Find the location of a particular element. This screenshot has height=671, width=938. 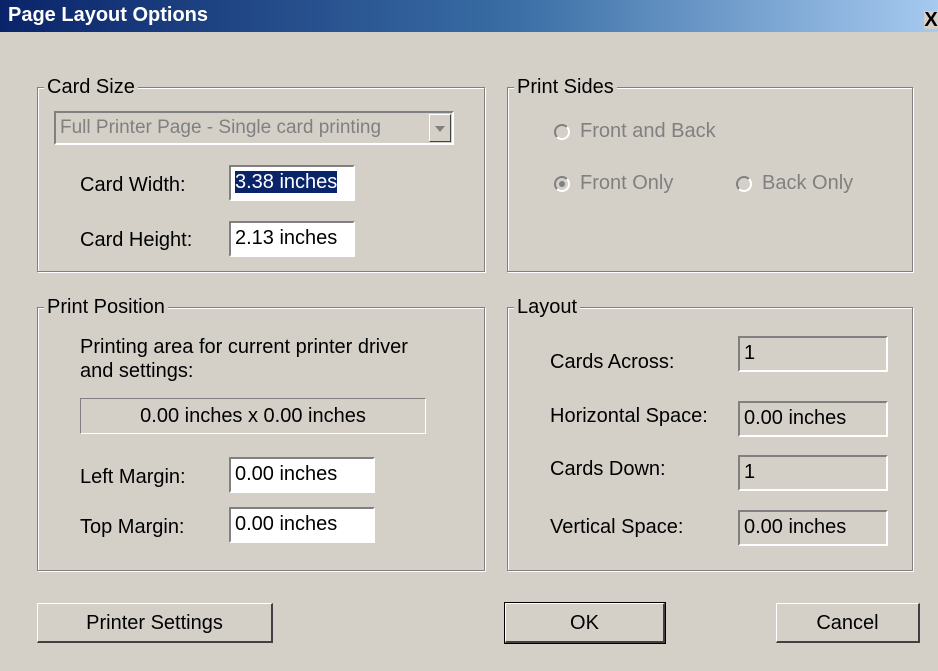

printing-area-description: Printing area for current printer driver is located at coordinates (244, 347).